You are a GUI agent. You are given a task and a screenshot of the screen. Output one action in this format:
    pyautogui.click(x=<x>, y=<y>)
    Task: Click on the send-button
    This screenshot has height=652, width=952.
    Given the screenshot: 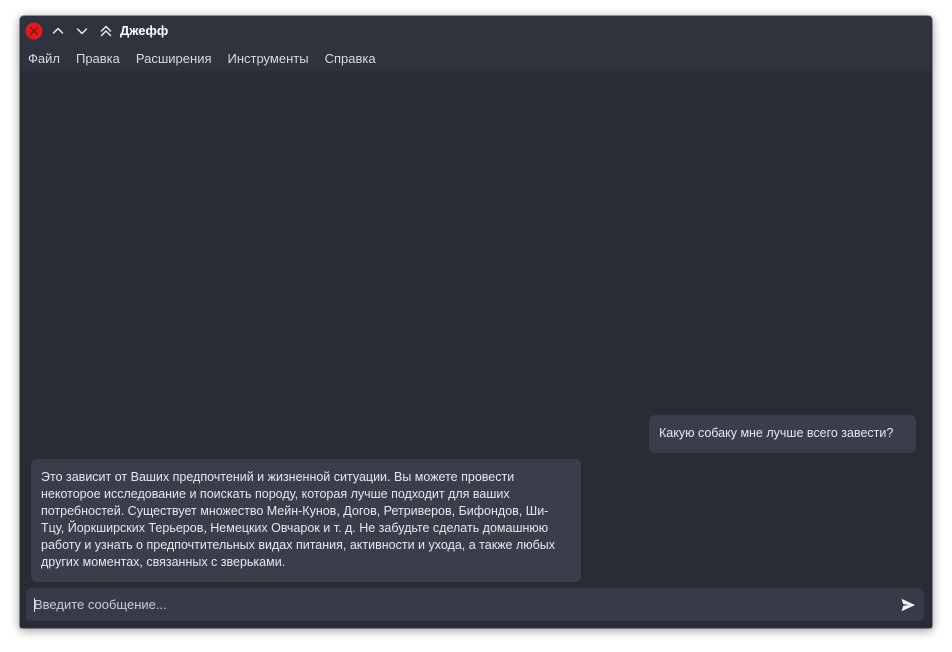 What is the action you would take?
    pyautogui.click(x=908, y=605)
    